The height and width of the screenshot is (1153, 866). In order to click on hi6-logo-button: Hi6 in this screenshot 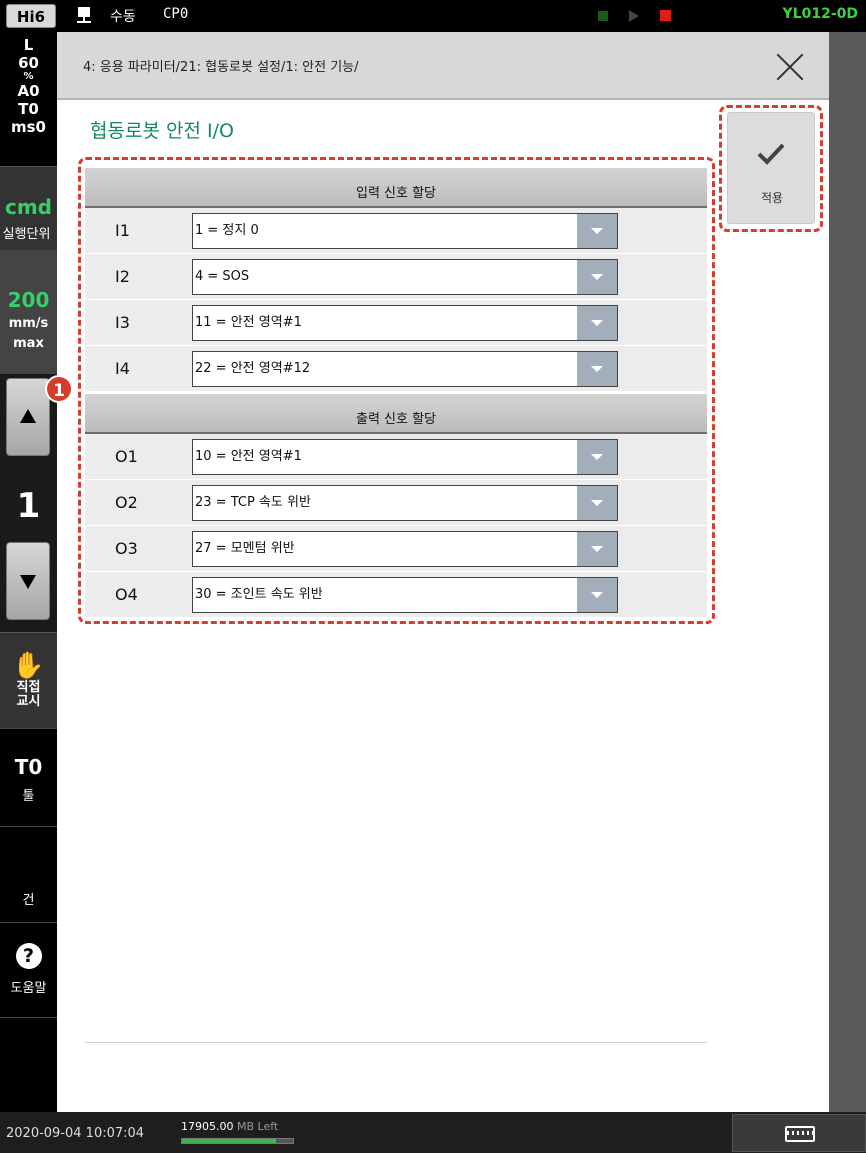, I will do `click(31, 16)`.